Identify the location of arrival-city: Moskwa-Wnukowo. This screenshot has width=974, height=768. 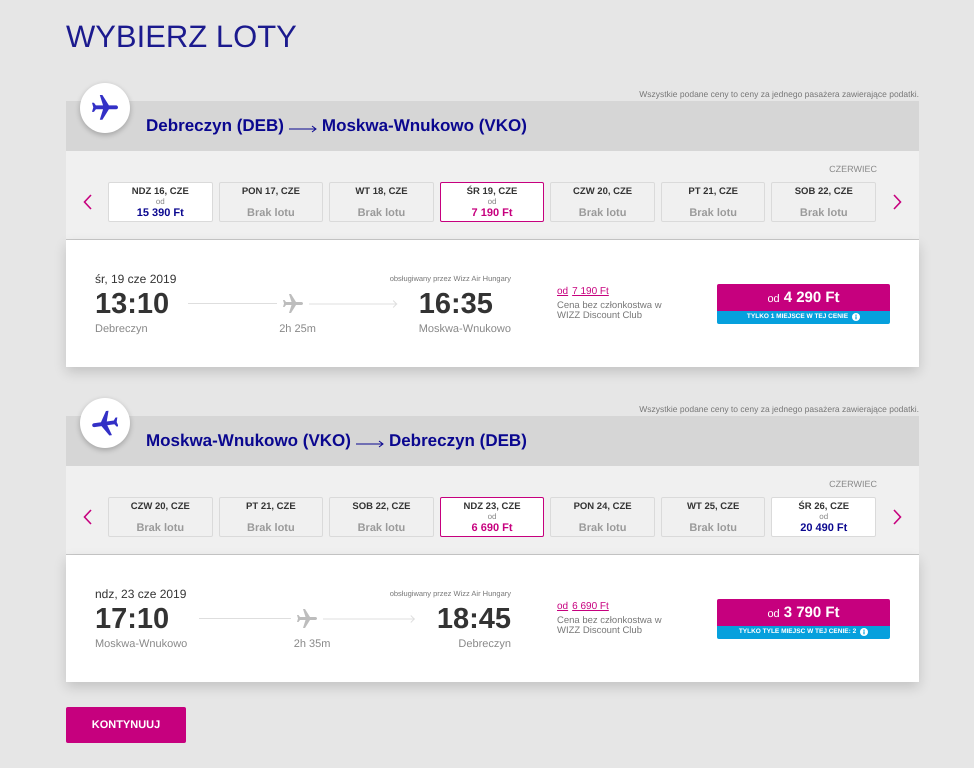
(464, 329).